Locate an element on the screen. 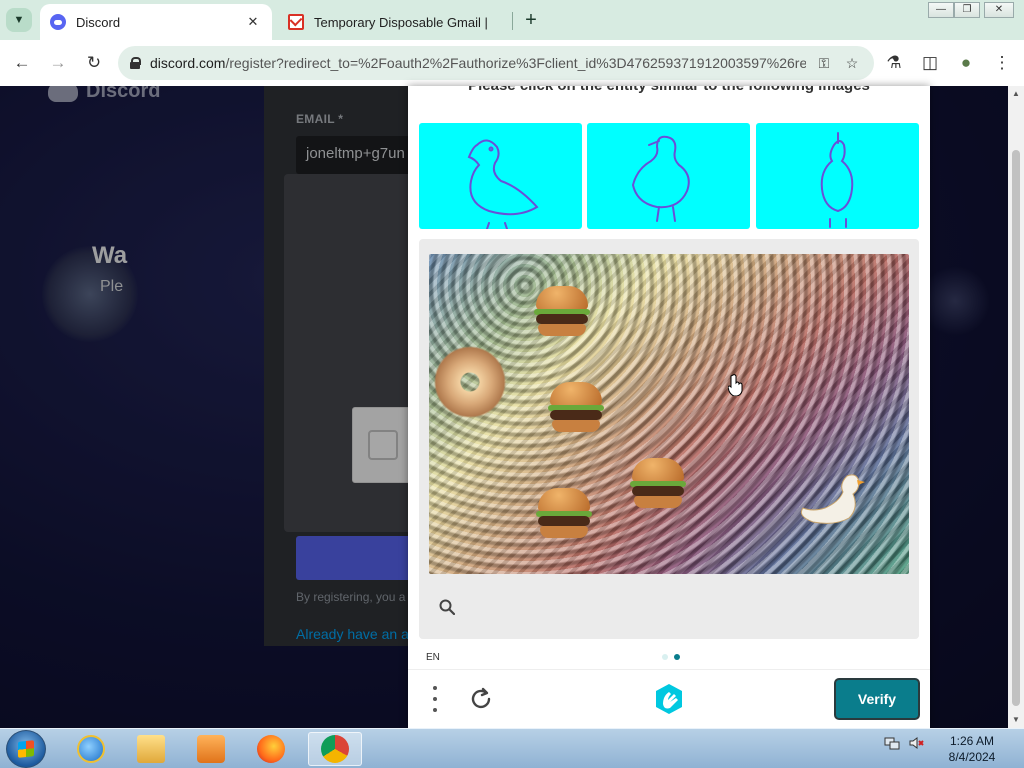 The width and height of the screenshot is (1024, 768). close-window-button: ✕ is located at coordinates (999, 10).